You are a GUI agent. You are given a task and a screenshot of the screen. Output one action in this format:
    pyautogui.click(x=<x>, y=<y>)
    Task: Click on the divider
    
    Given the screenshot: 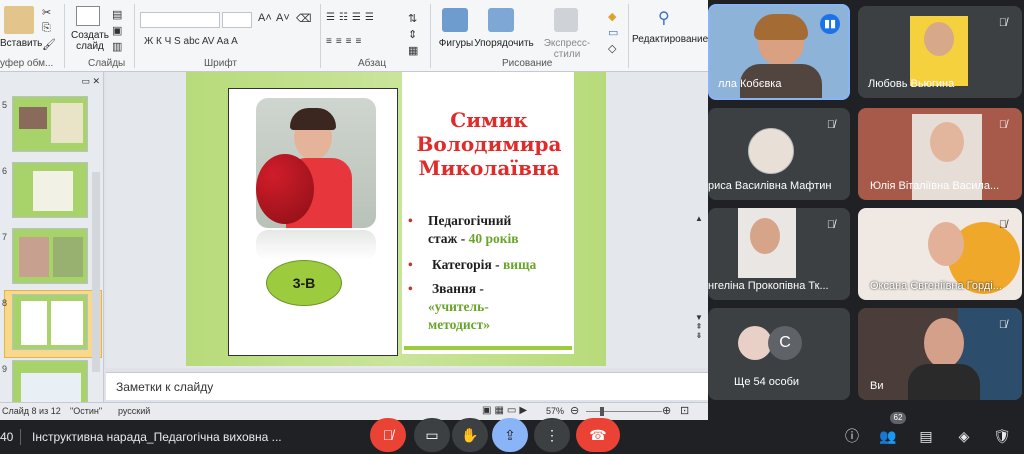 What is the action you would take?
    pyautogui.click(x=20, y=437)
    